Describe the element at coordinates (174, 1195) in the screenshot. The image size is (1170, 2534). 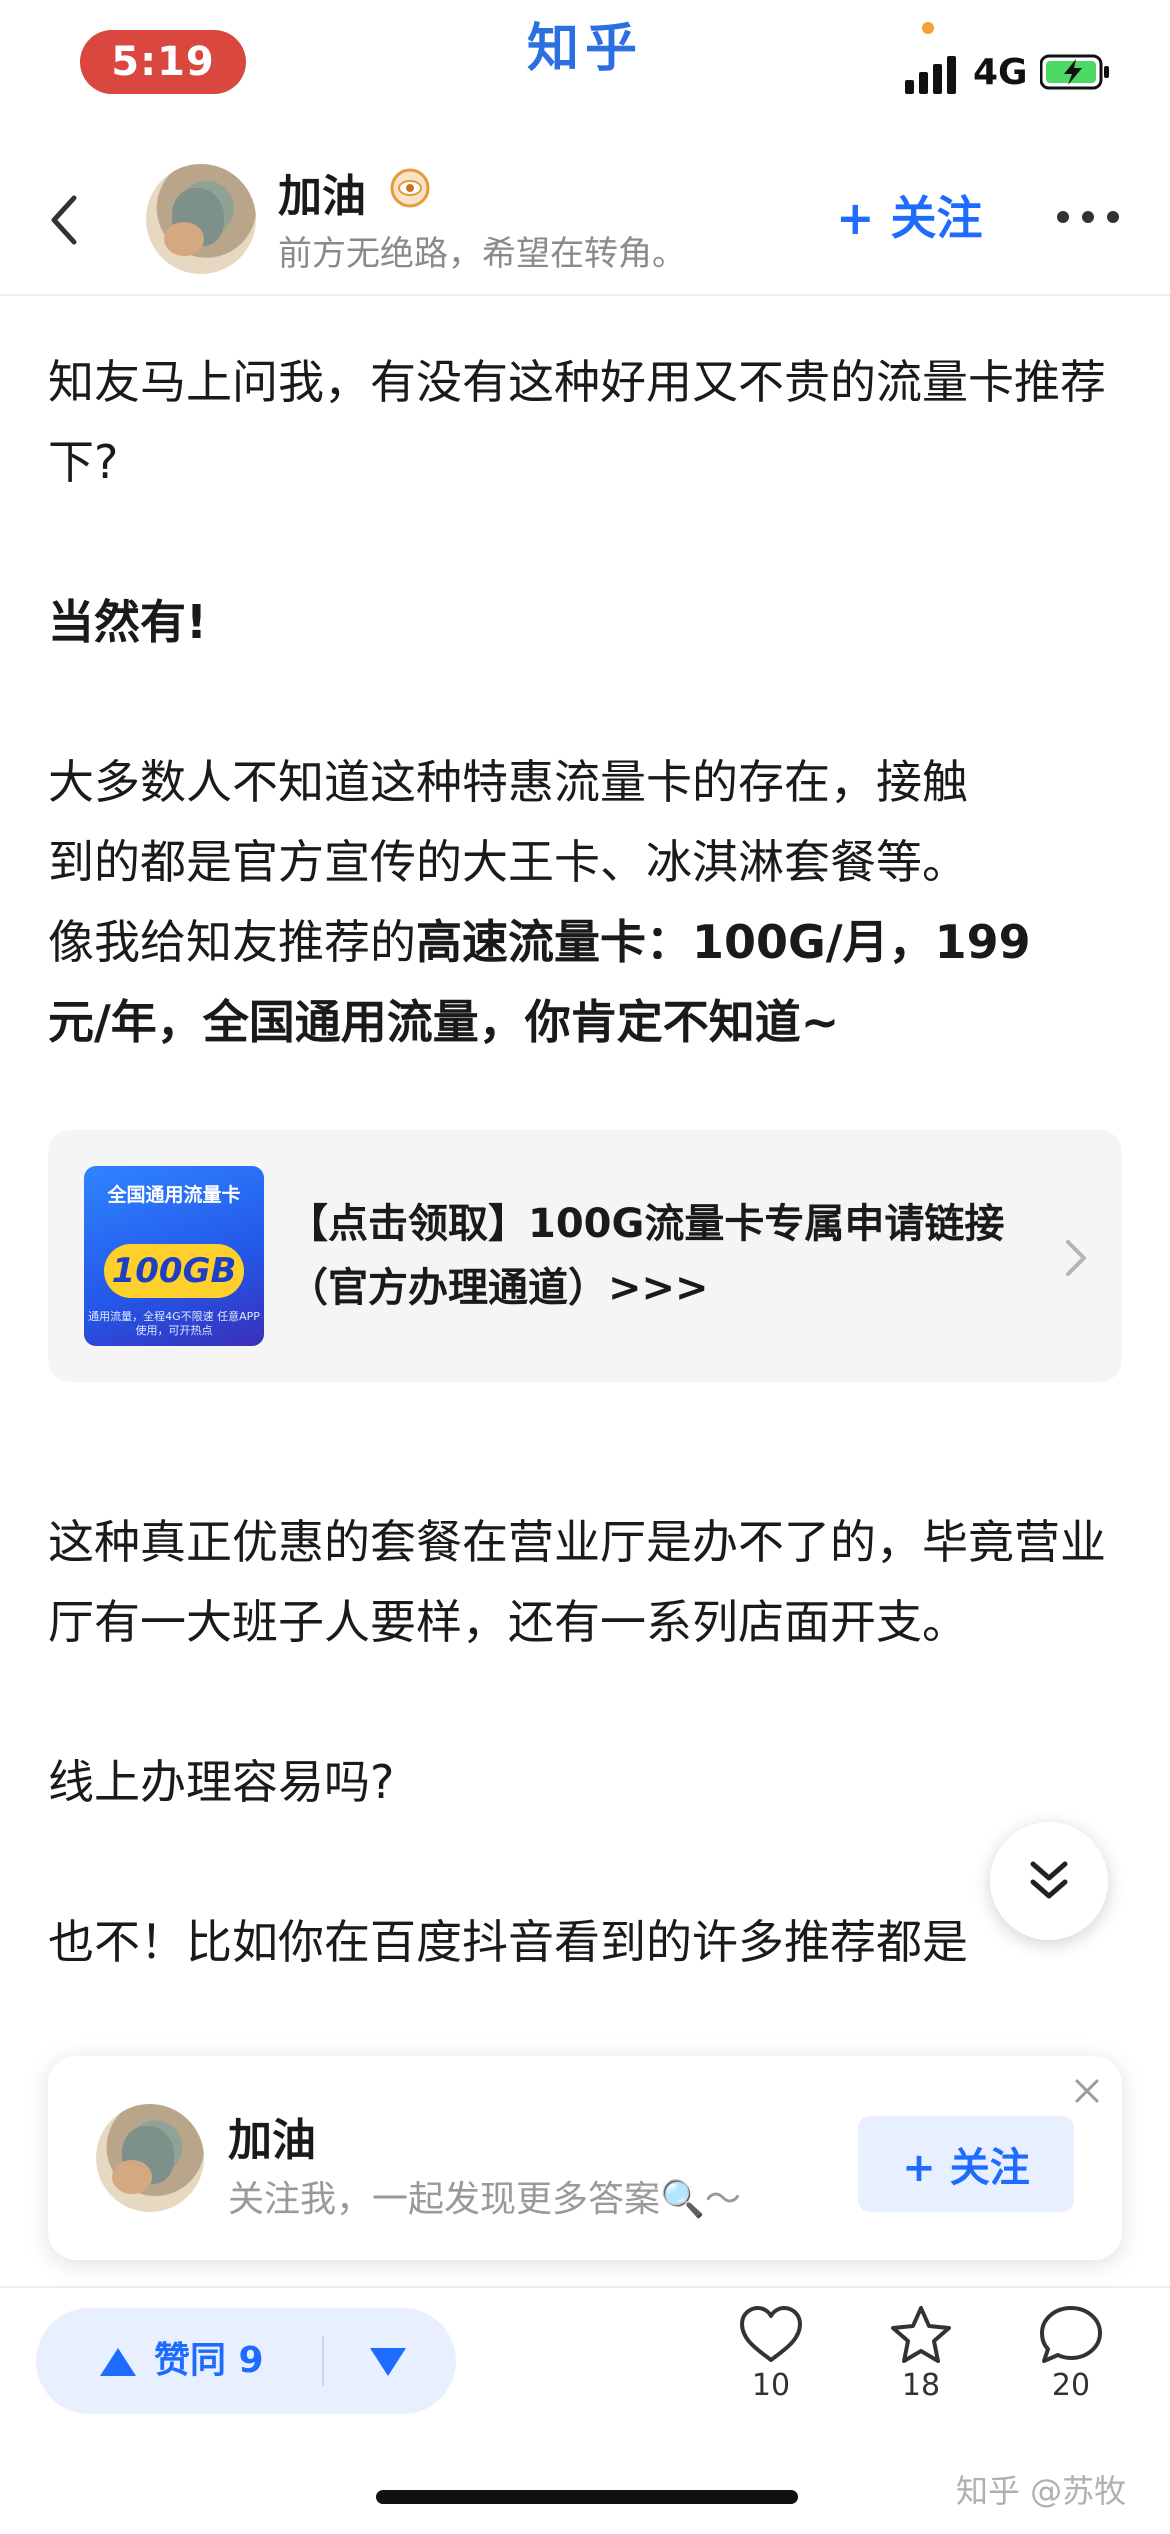
I see `thumb-title: 全国通用流量卡` at that location.